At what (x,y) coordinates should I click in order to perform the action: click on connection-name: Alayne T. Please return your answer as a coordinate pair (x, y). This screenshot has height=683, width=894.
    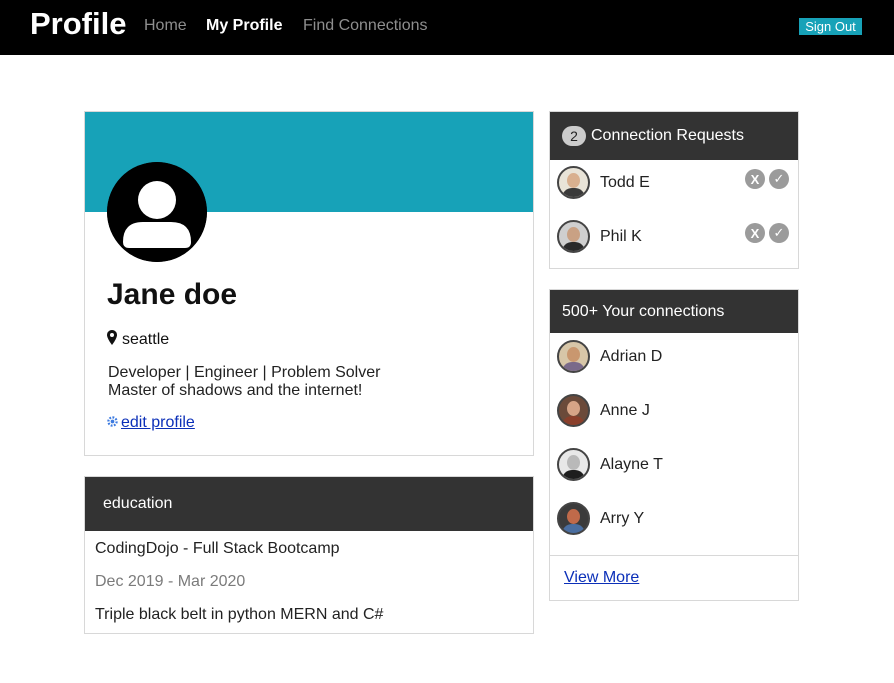
    Looking at the image, I should click on (631, 464).